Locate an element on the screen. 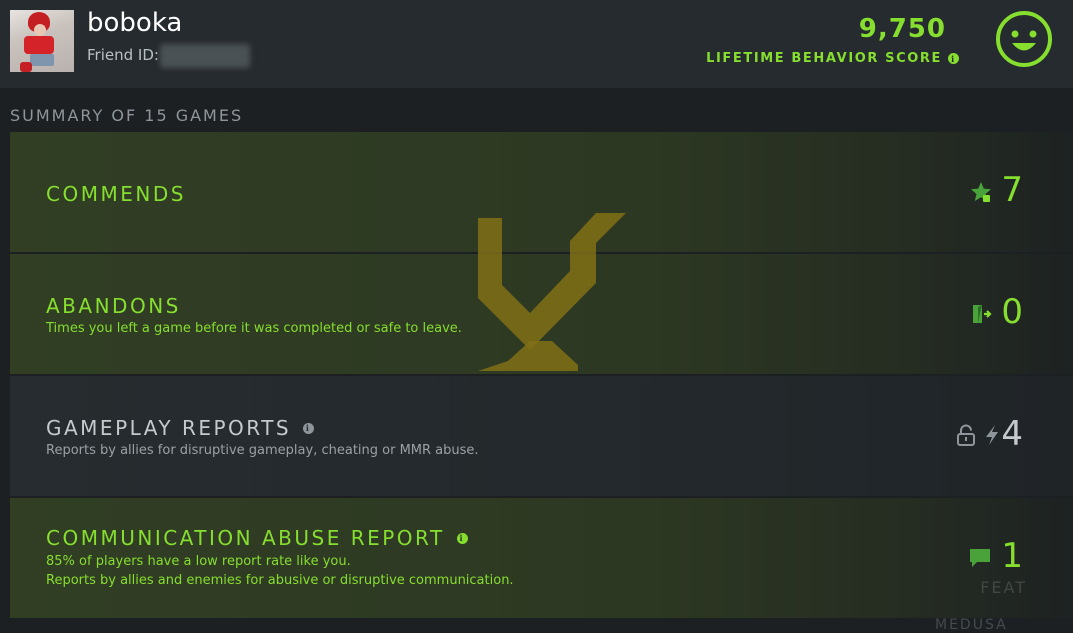 The width and height of the screenshot is (1073, 633). avatar is located at coordinates (42, 41).